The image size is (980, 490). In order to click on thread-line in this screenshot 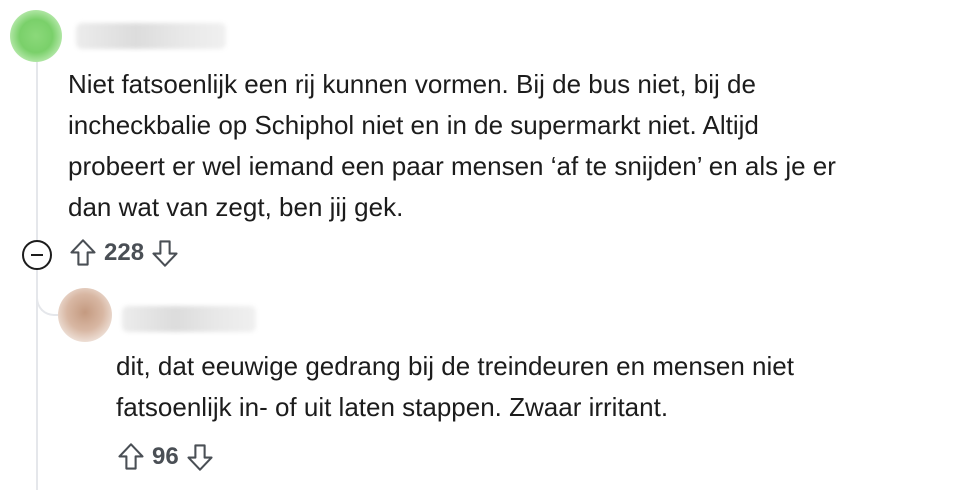, I will do `click(37, 274)`.